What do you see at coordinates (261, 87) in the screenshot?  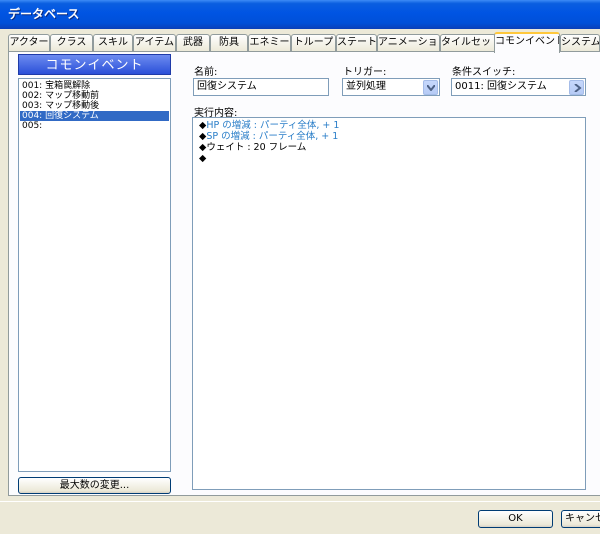 I see `name-input: 回復システム` at bounding box center [261, 87].